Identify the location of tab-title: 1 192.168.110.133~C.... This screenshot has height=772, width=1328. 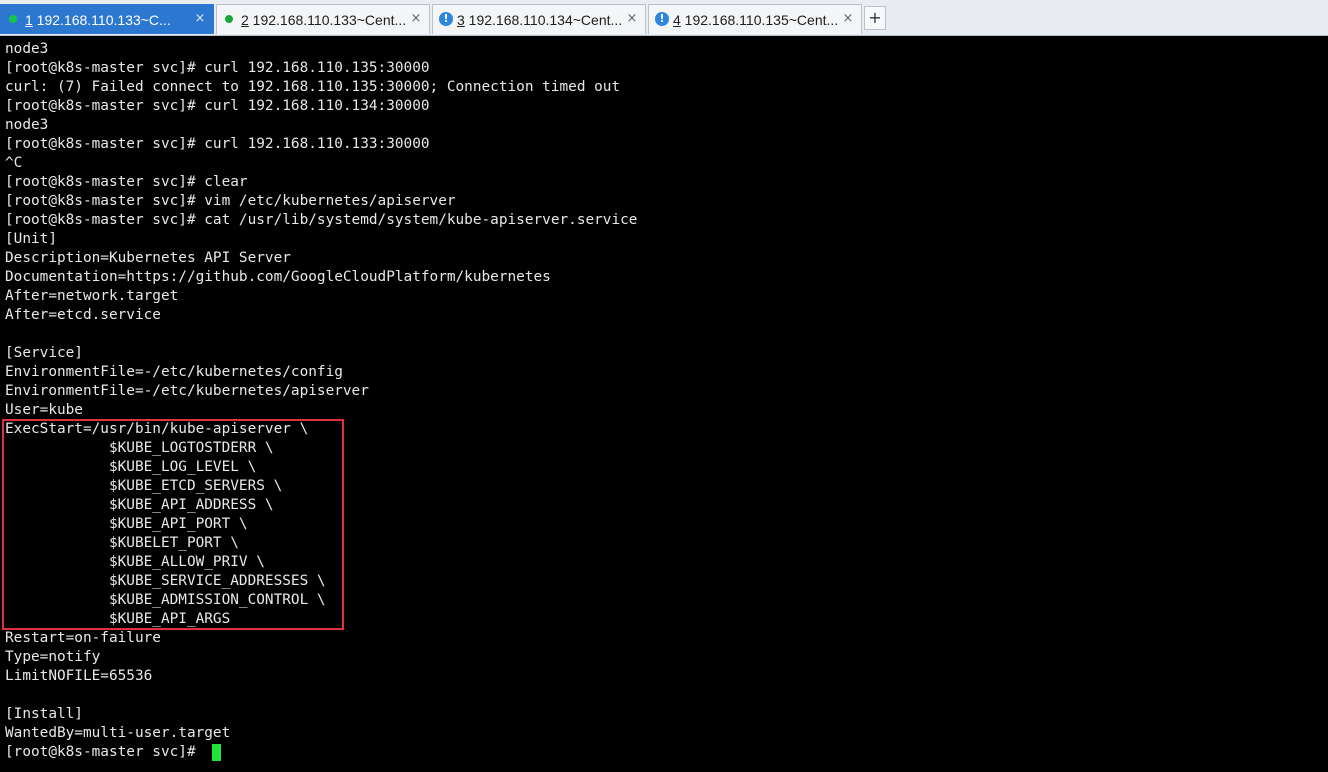
(112, 20).